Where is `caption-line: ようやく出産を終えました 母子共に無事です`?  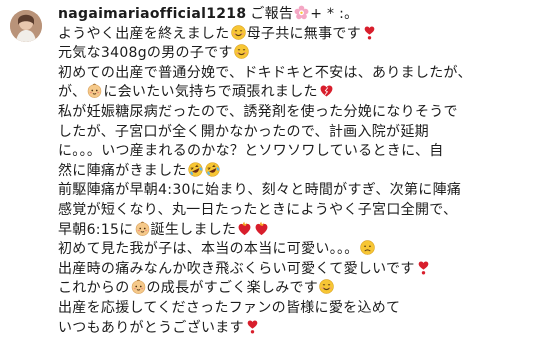 caption-line: ようやく出産を終えました 母子共に無事です is located at coordinates (298, 34).